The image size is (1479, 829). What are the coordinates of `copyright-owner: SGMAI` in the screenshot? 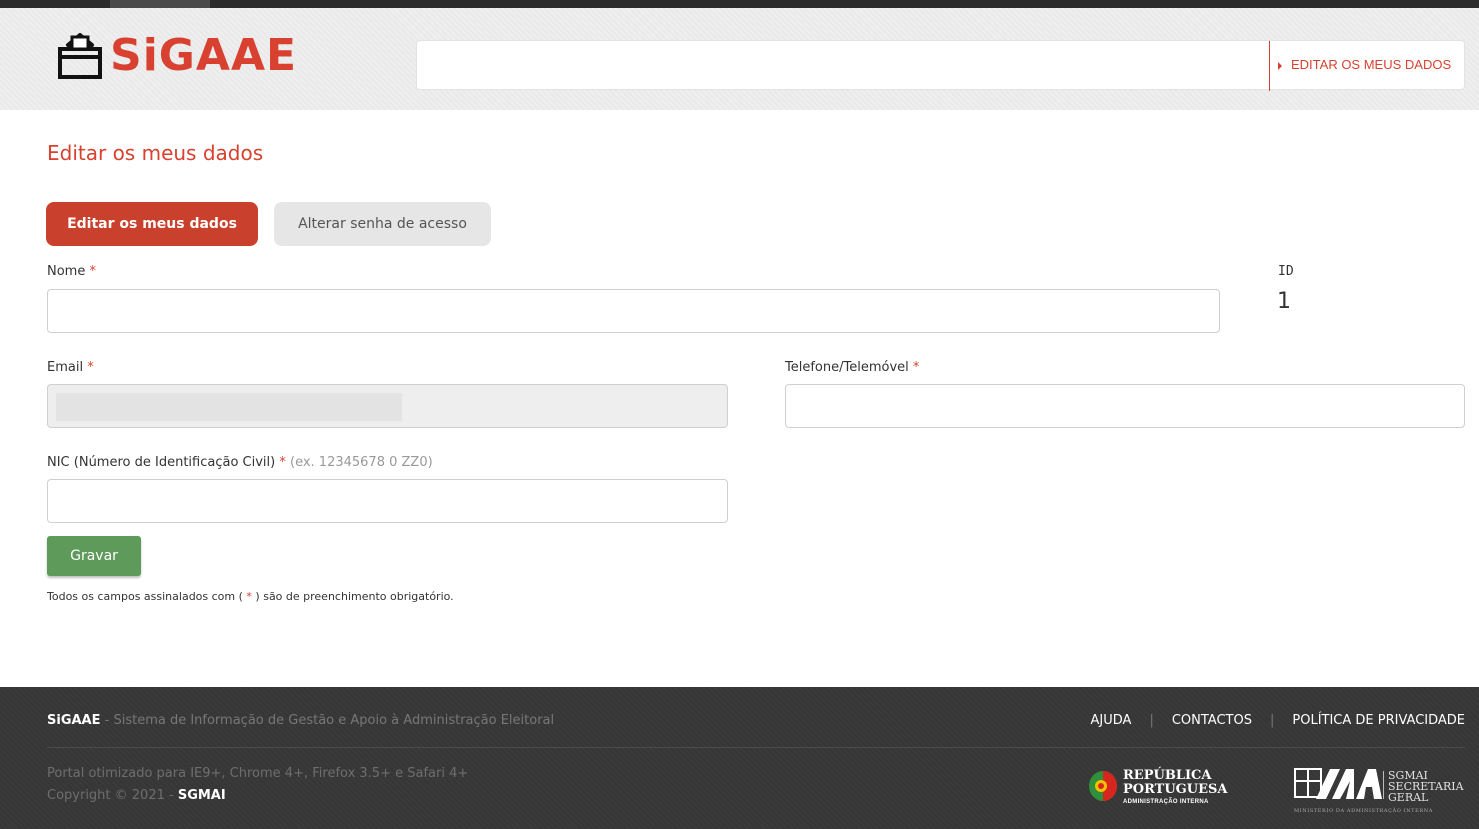 It's located at (202, 795).